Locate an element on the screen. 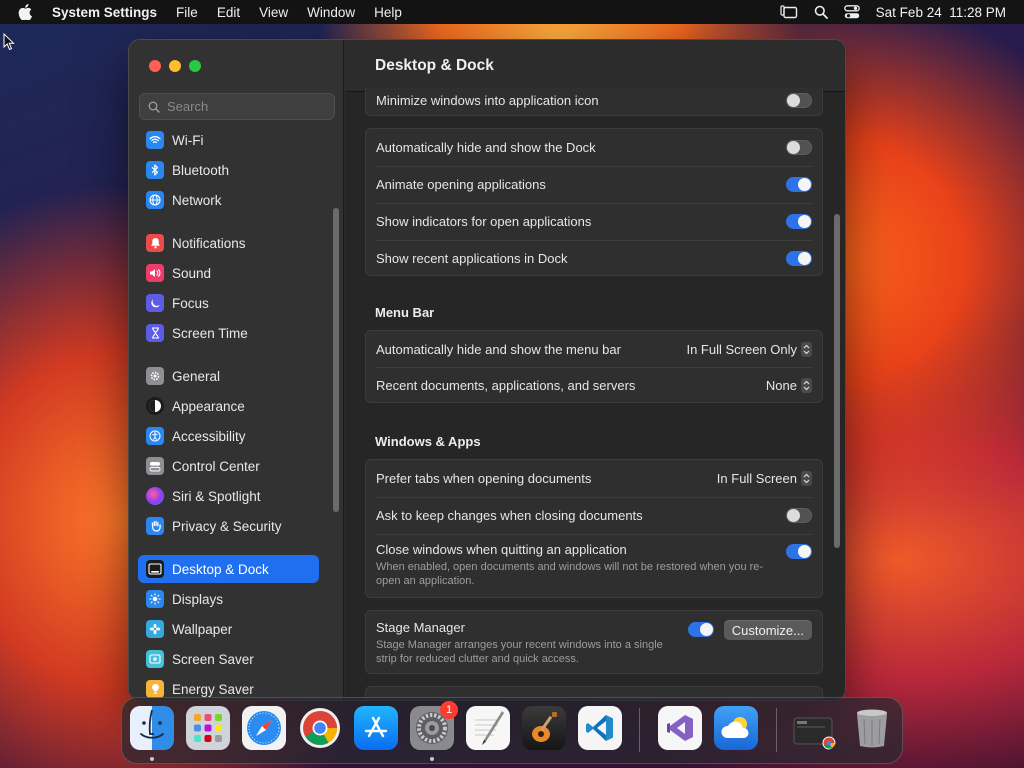  visual-studio-icon is located at coordinates (680, 728).